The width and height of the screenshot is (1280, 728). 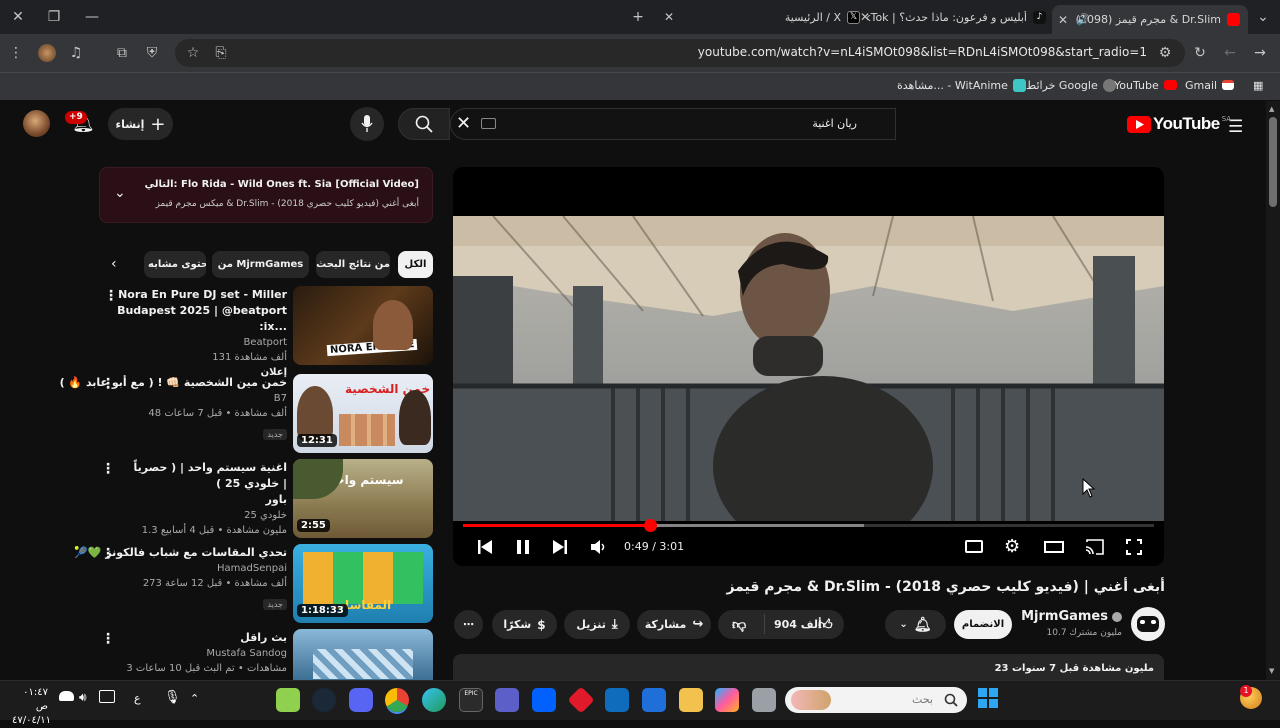 What do you see at coordinates (488, 123) in the screenshot?
I see `keyboard-icon` at bounding box center [488, 123].